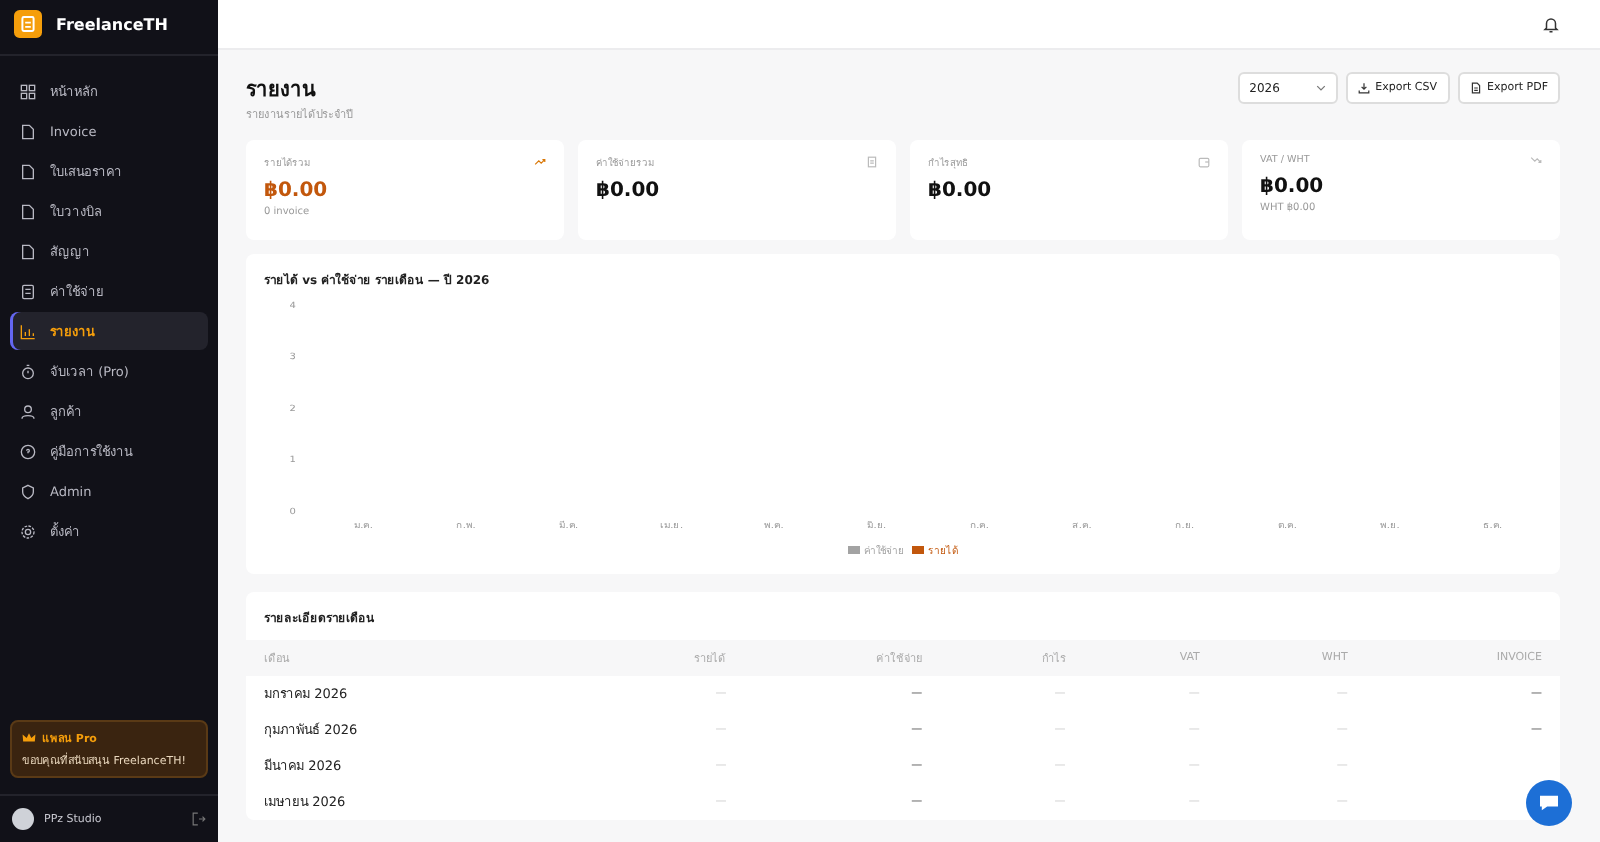 Image resolution: width=1600 pixels, height=842 pixels. I want to click on chevron-down-icon, so click(1320, 88).